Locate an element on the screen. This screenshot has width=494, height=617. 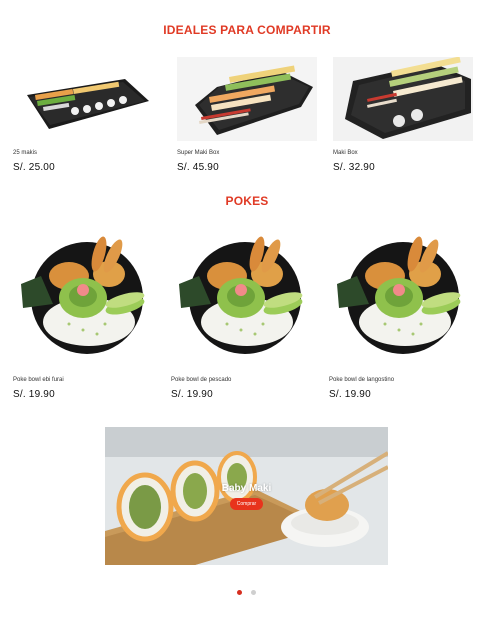
promo-banner: Baby Maki Comprar is located at coordinates (246, 496).